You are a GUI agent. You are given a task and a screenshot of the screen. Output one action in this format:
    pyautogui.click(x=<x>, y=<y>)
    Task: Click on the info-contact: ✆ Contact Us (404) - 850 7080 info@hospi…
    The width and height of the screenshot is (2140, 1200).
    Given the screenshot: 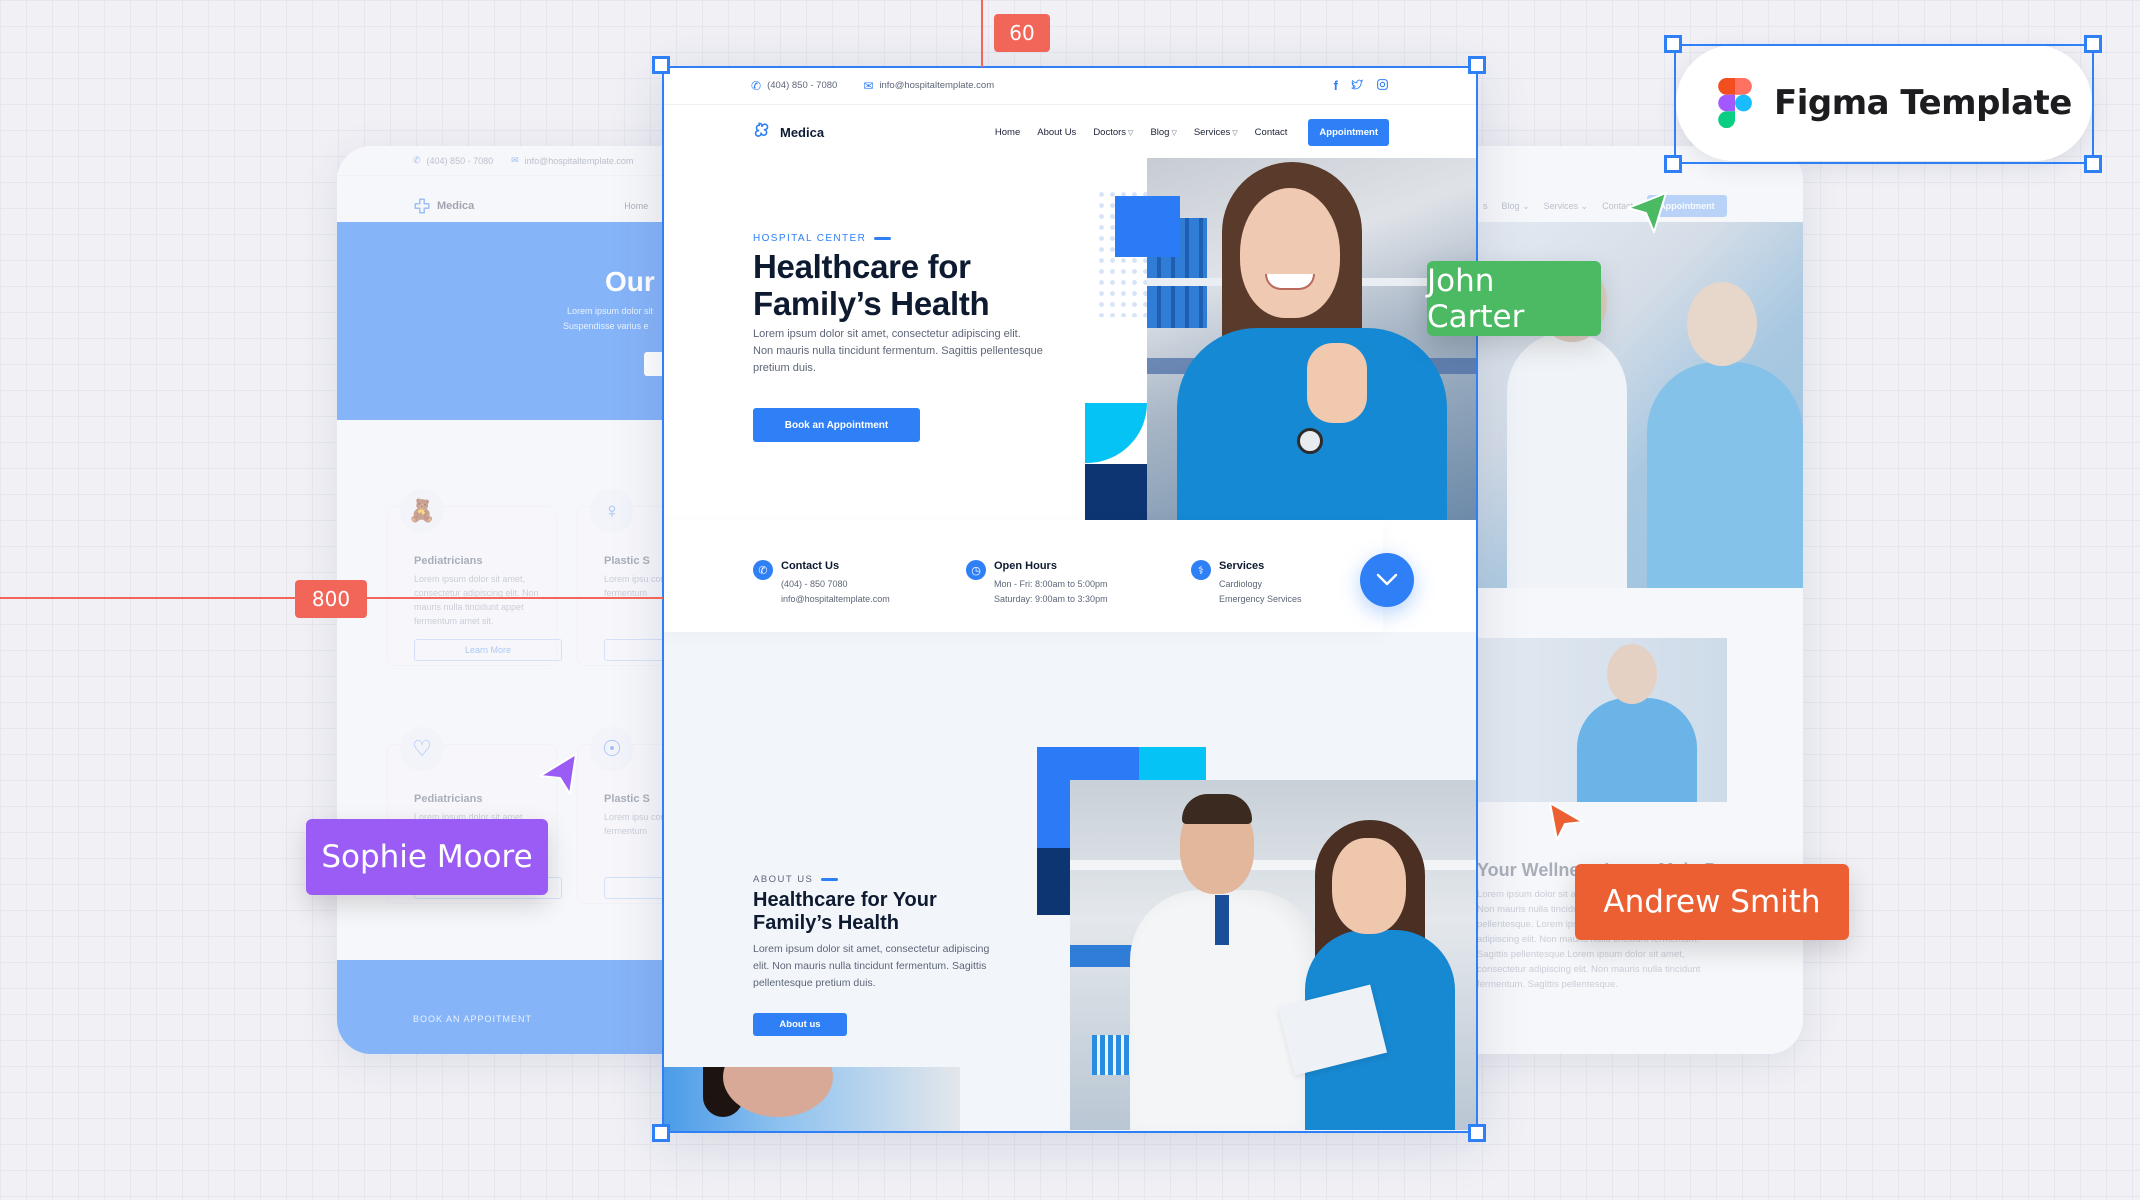 What is the action you would take?
    pyautogui.click(x=821, y=583)
    